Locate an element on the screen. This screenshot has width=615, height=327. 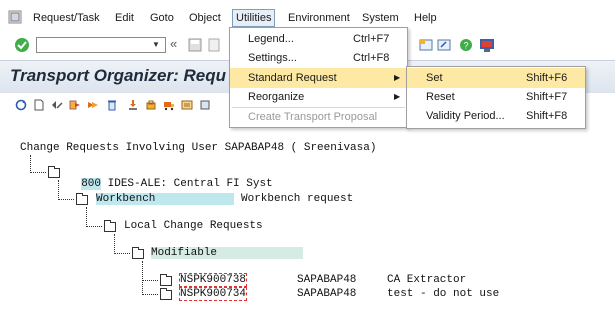
menu-system: System is located at coordinates (380, 18).